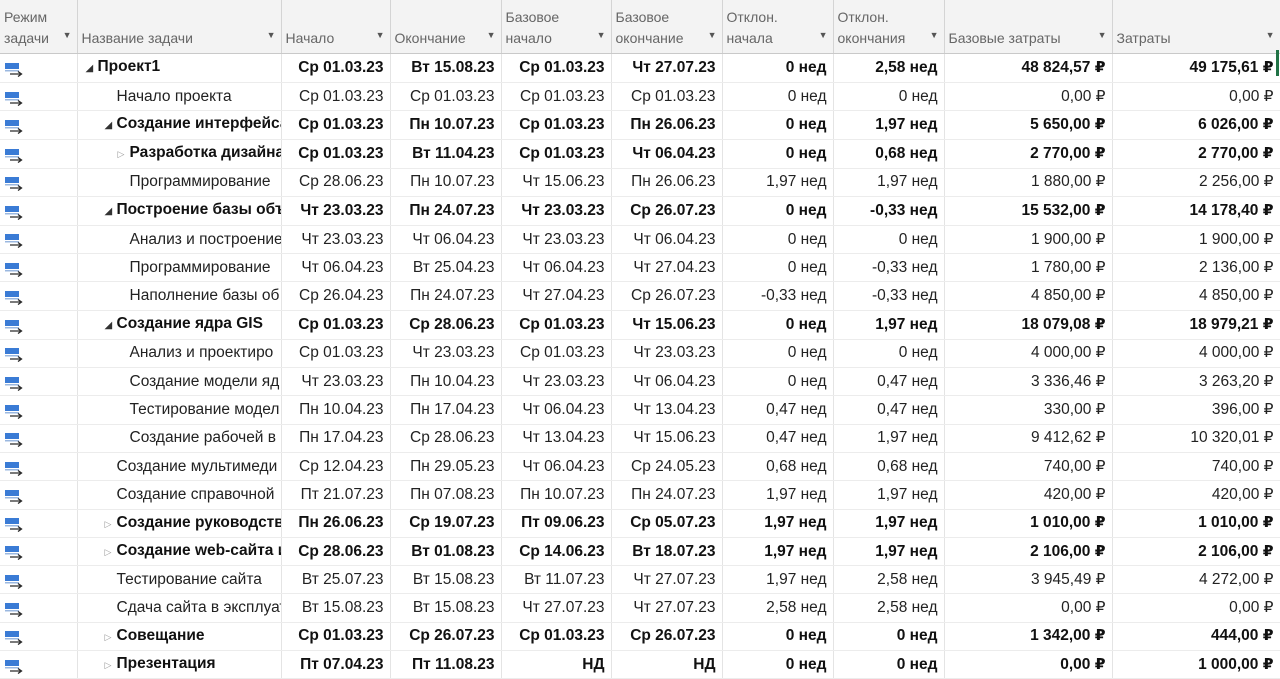 Image resolution: width=1280 pixels, height=679 pixels. Describe the element at coordinates (889, 410) in the screenshot. I see `finish-variance-cell: 0,47 нед` at that location.